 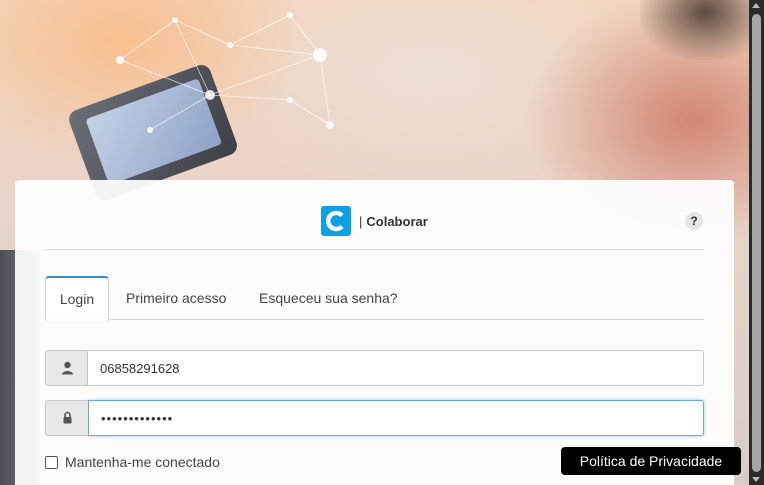 What do you see at coordinates (51, 462) in the screenshot?
I see `remember-checkbox` at bounding box center [51, 462].